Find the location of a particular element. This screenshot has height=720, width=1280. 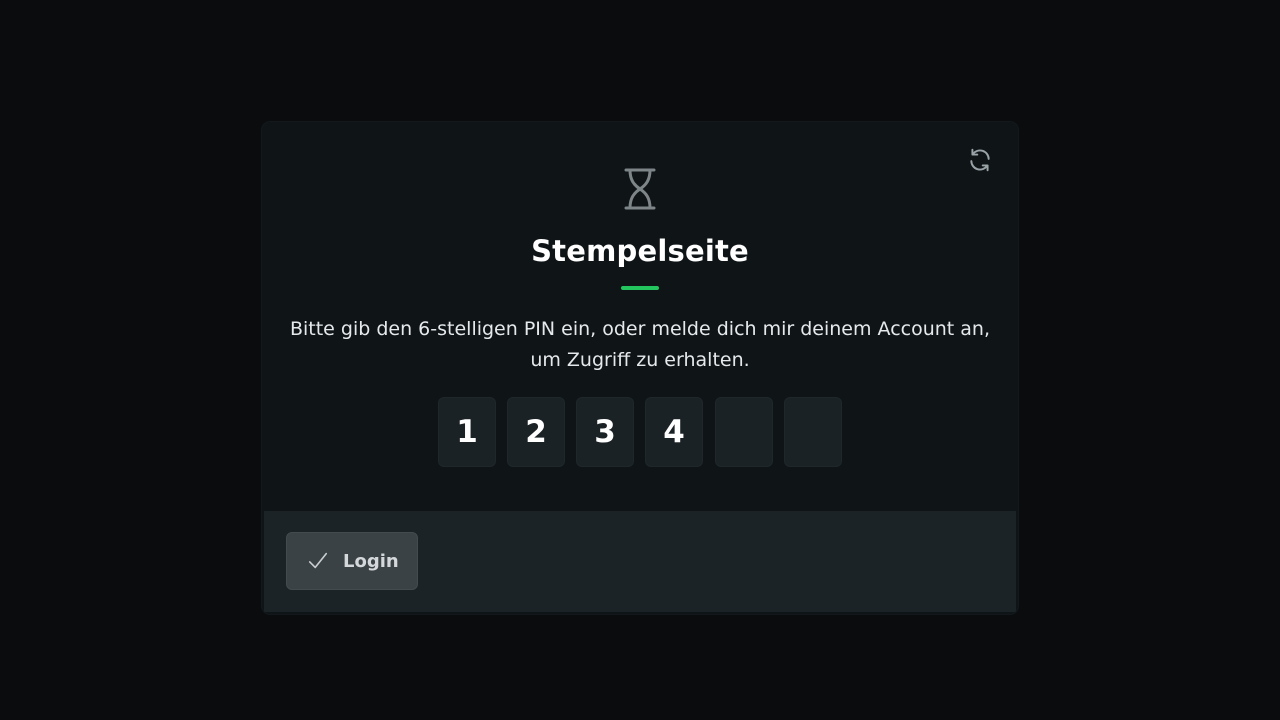

refresh-button is located at coordinates (980, 160).